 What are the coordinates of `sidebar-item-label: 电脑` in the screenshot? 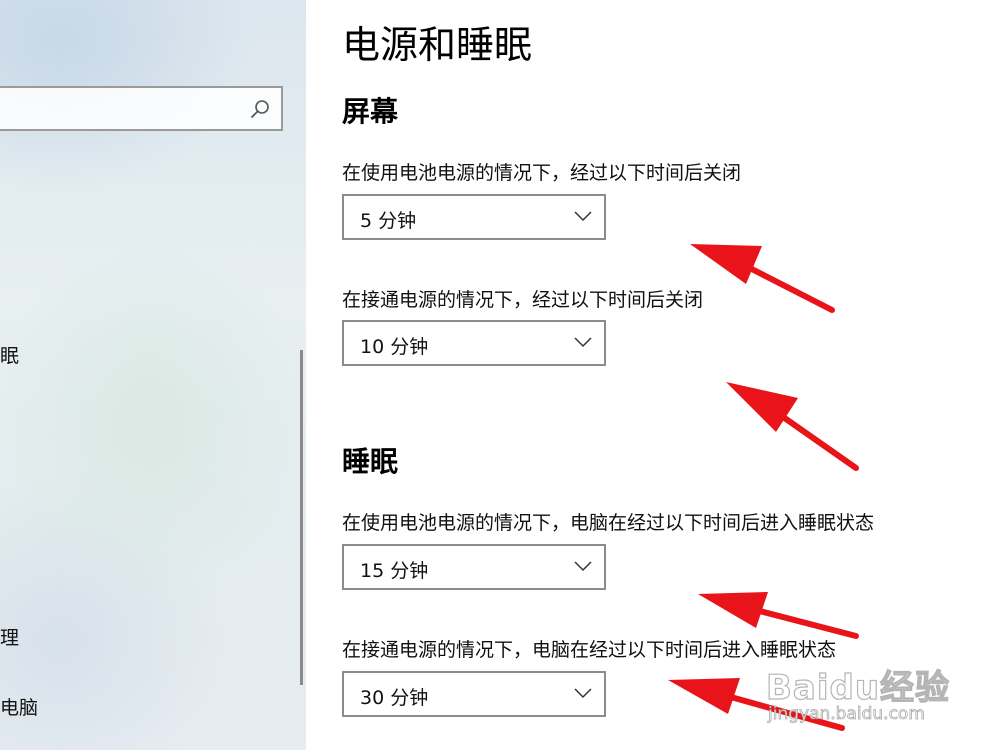 It's located at (19, 708).